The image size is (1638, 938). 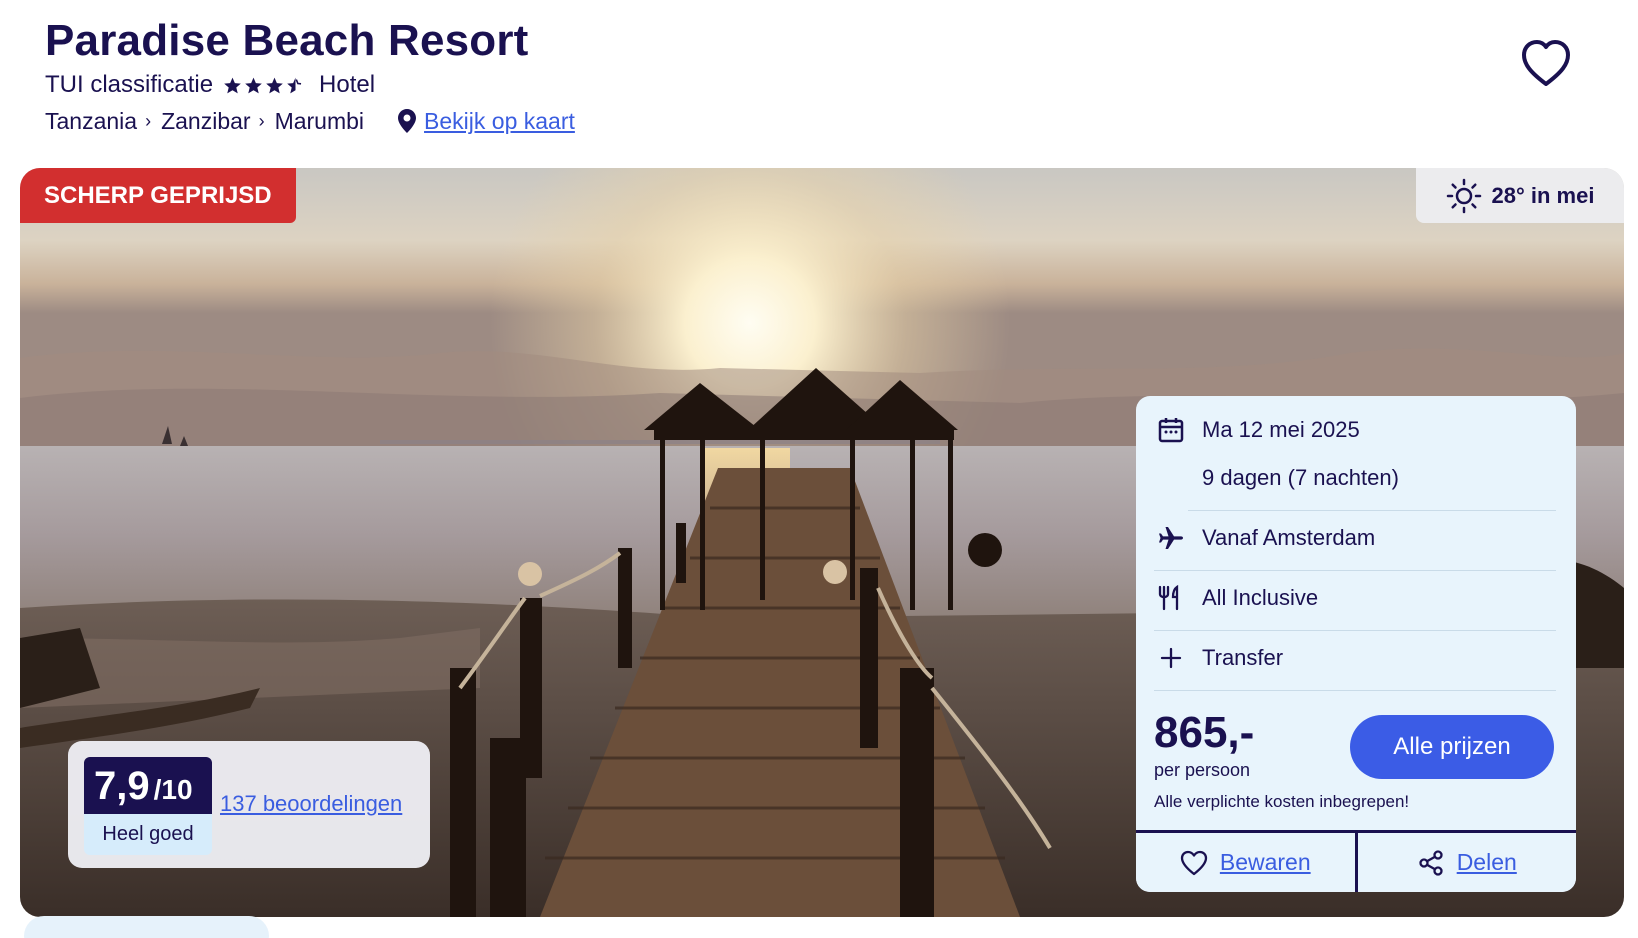 What do you see at coordinates (158, 195) in the screenshot?
I see `sharp-price-badge: SCHERP GEPRIJSD` at bounding box center [158, 195].